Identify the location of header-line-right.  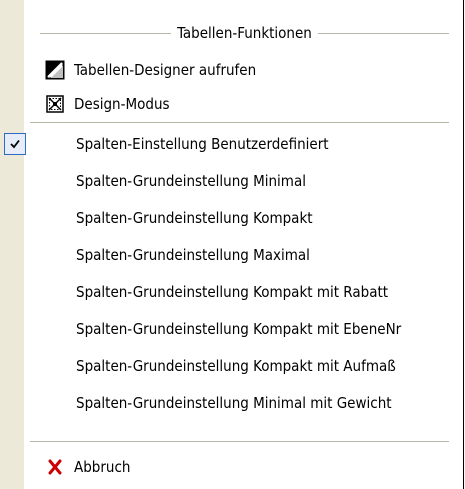
(383, 33).